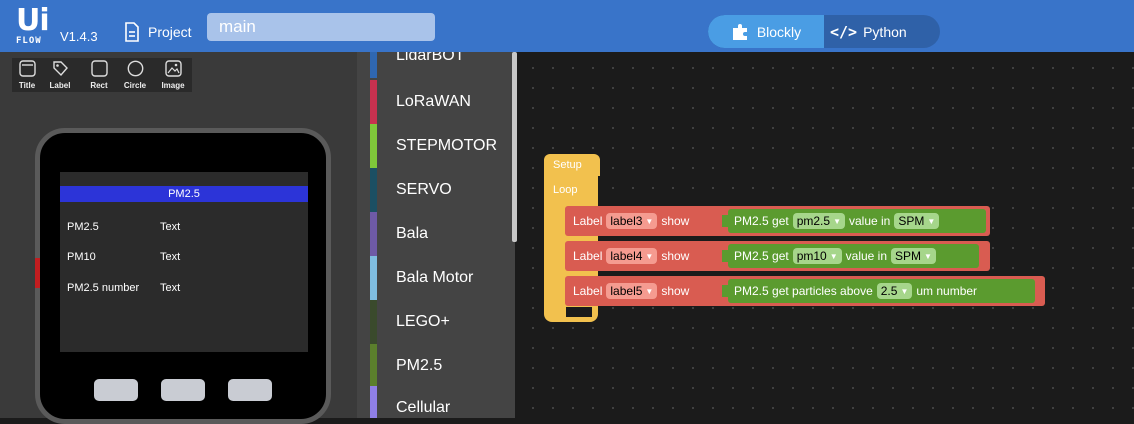 The height and width of the screenshot is (424, 1134). Describe the element at coordinates (79, 36) in the screenshot. I see `version-label: V1.4.3` at that location.